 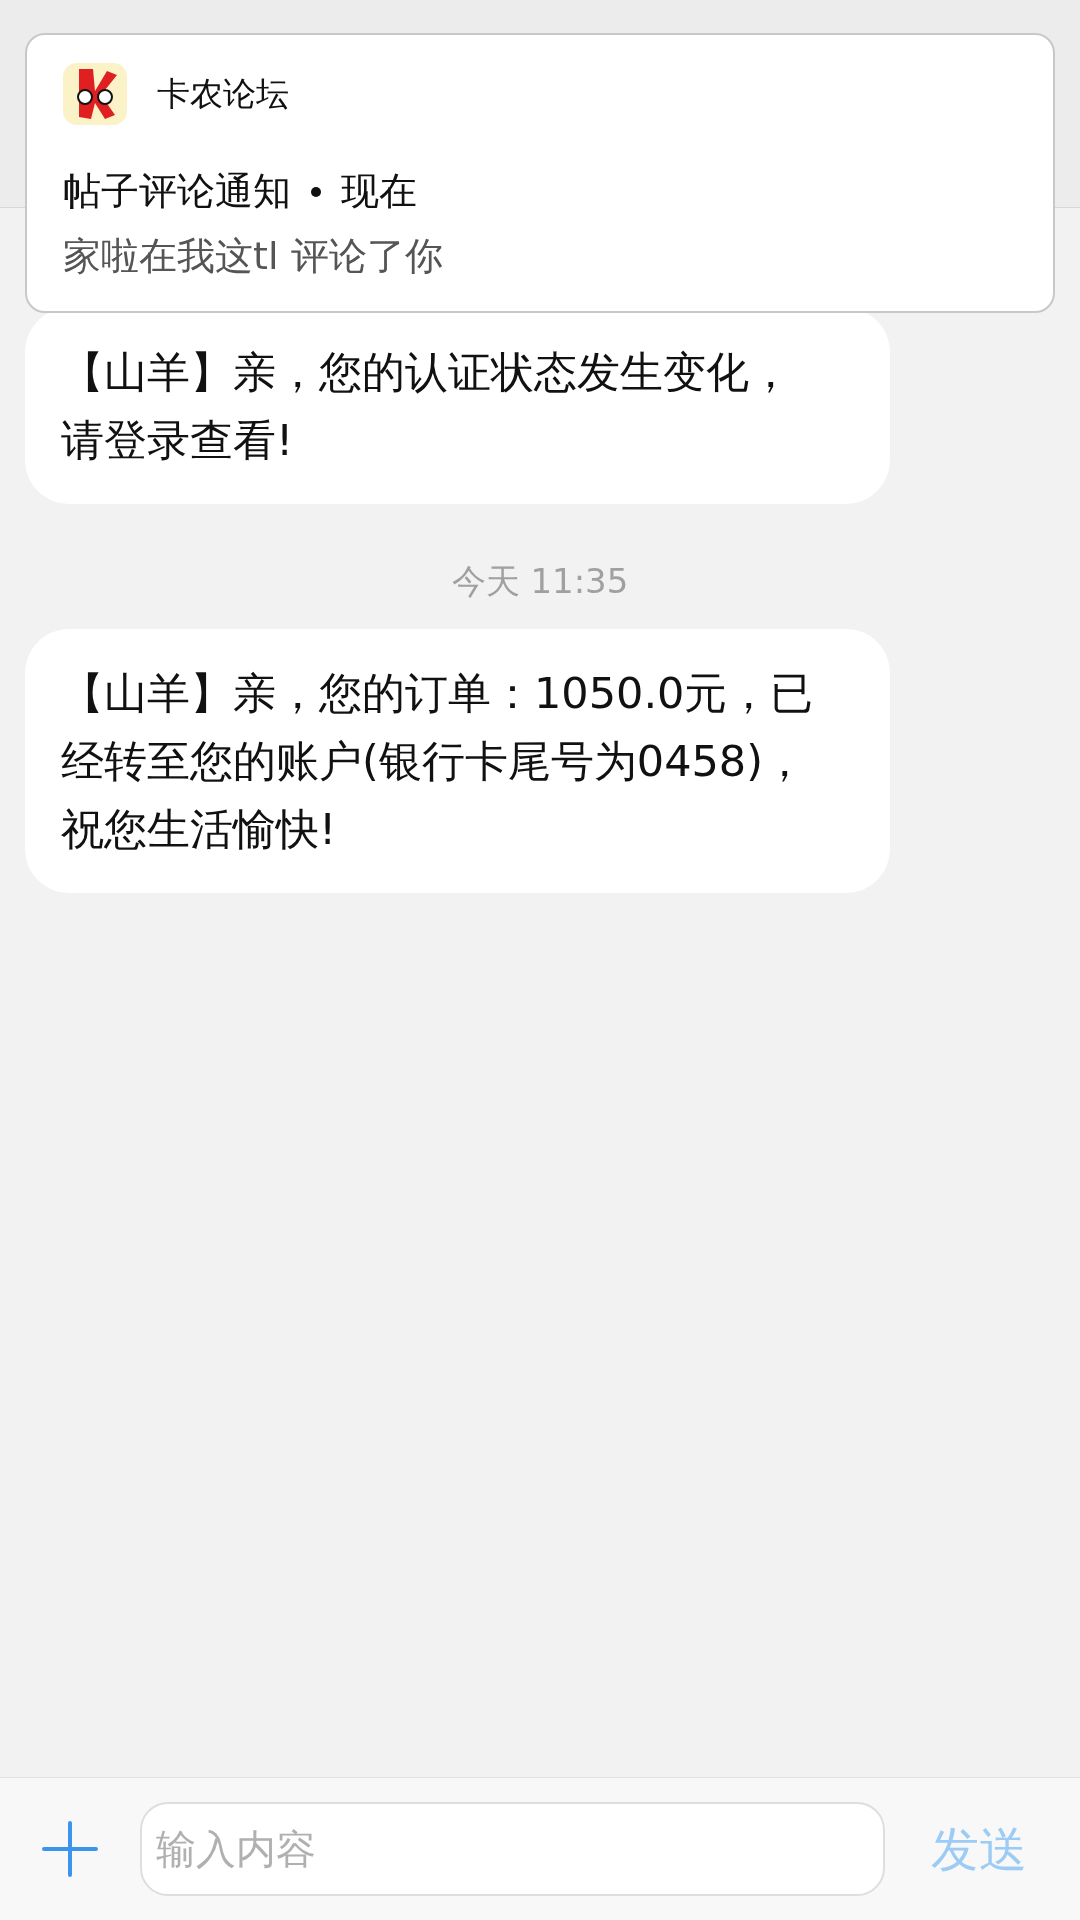 What do you see at coordinates (457, 761) in the screenshot?
I see `message-bubble: 【山羊】亲，您的订单：1050.0元，已经转至您的账户(银行卡尾号为0458)，祝您生活愉快!` at bounding box center [457, 761].